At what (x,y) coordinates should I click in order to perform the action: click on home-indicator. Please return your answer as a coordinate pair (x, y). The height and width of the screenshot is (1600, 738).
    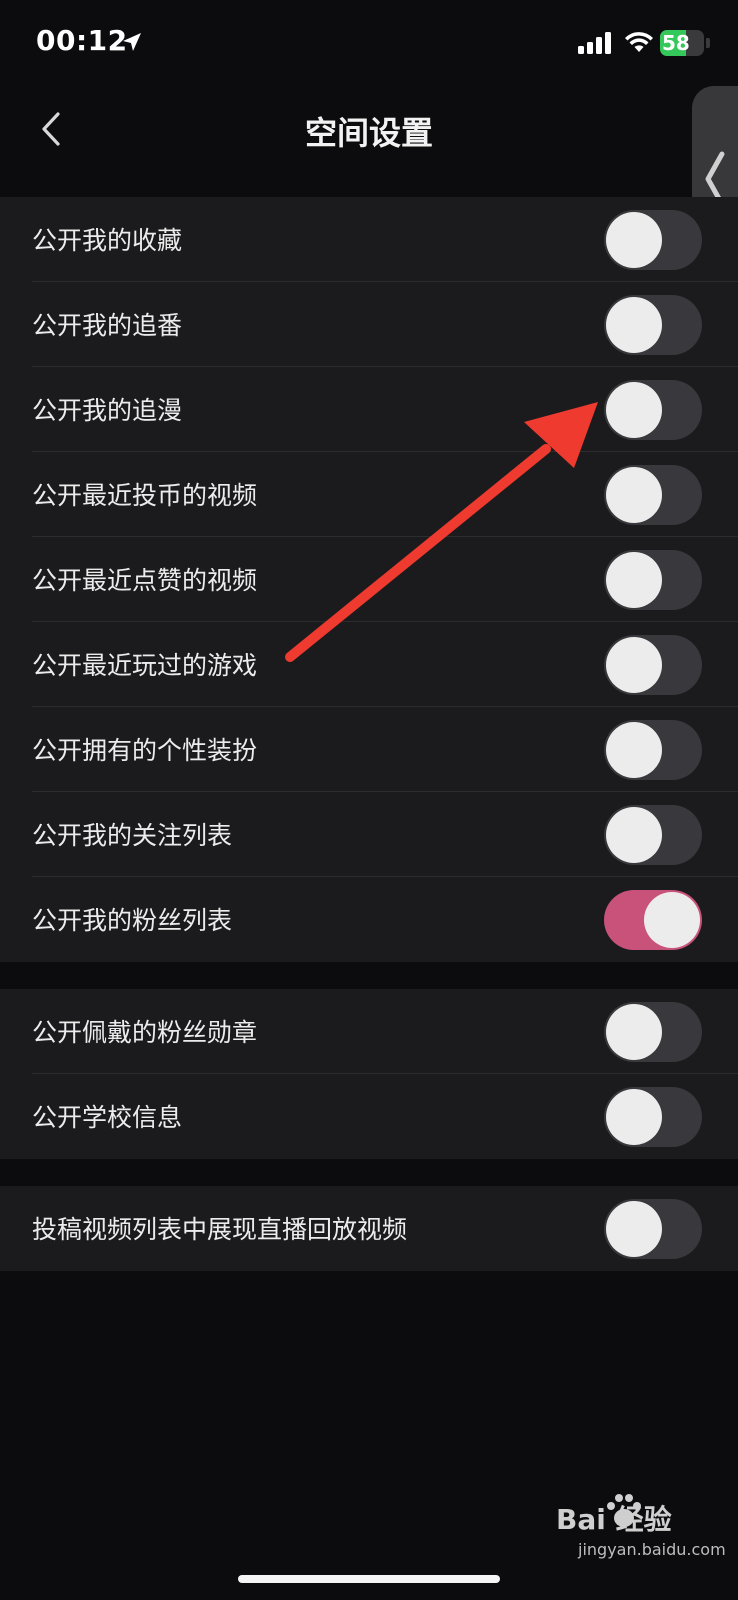
    Looking at the image, I should click on (369, 1579).